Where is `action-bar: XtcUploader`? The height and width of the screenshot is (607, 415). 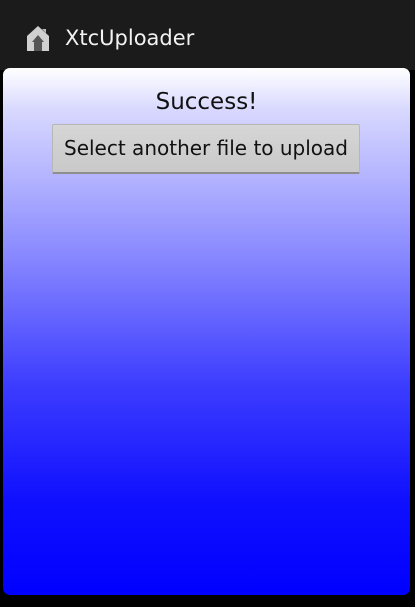 action-bar: XtcUploader is located at coordinates (207, 36).